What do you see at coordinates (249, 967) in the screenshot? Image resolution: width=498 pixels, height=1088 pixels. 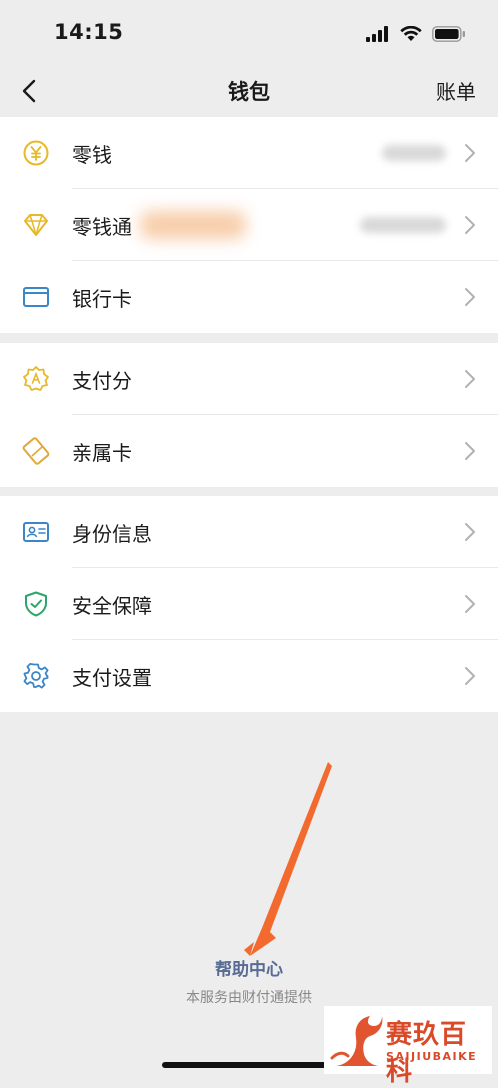 I see `help-center-link: 帮助中心` at bounding box center [249, 967].